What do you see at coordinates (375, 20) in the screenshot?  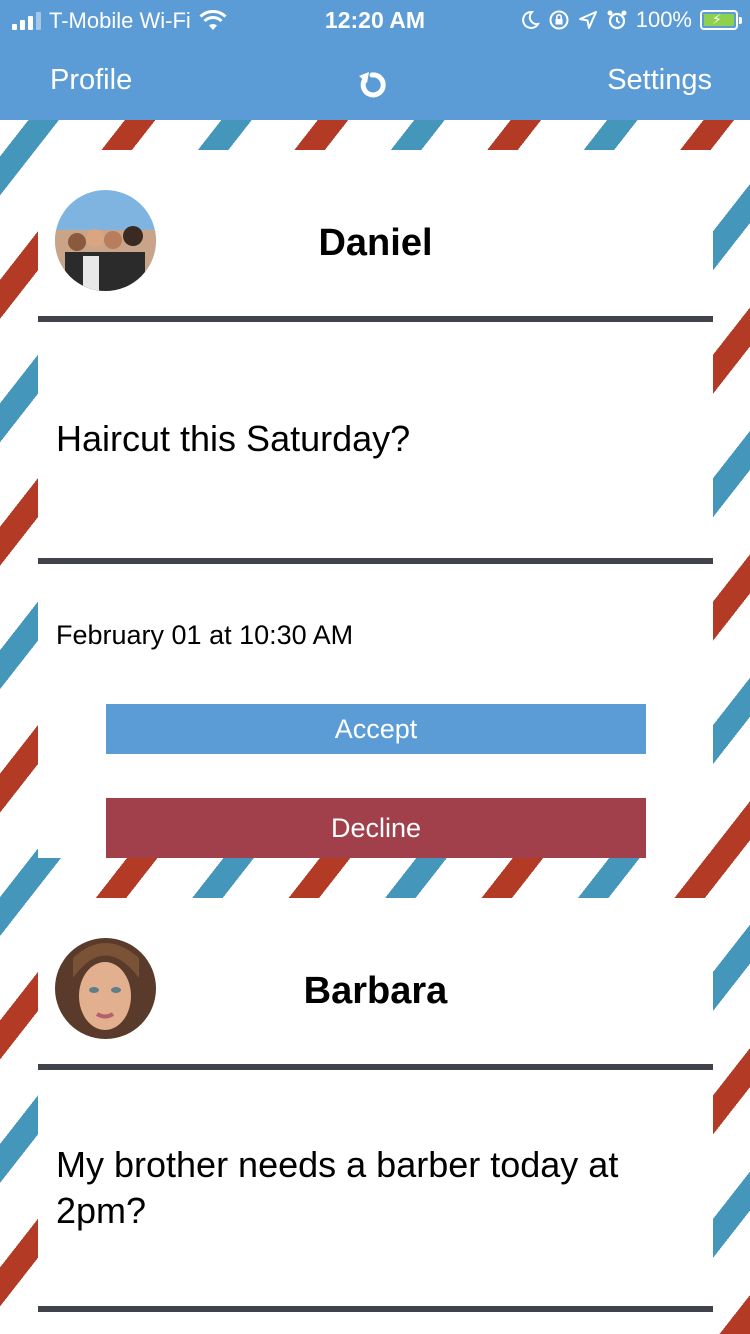 I see `status-bar: T-Mobile Wi-Fi 12:20 AM 100% ⚡` at bounding box center [375, 20].